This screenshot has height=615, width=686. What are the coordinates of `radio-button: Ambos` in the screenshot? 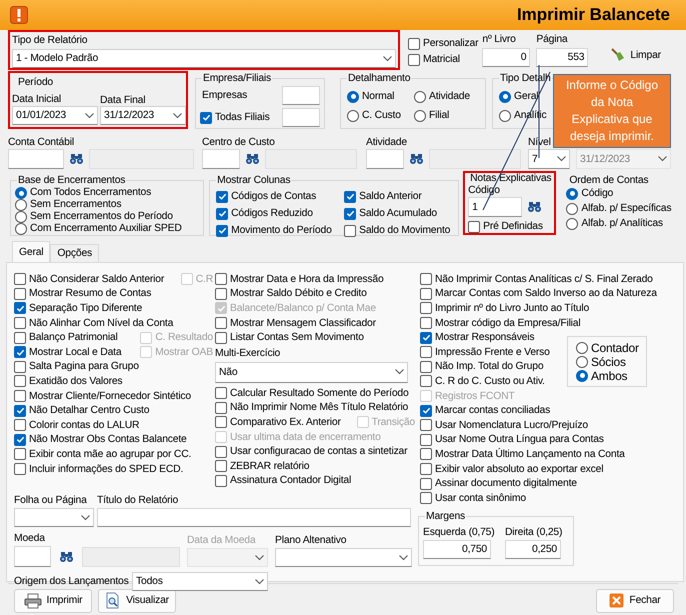 It's located at (611, 375).